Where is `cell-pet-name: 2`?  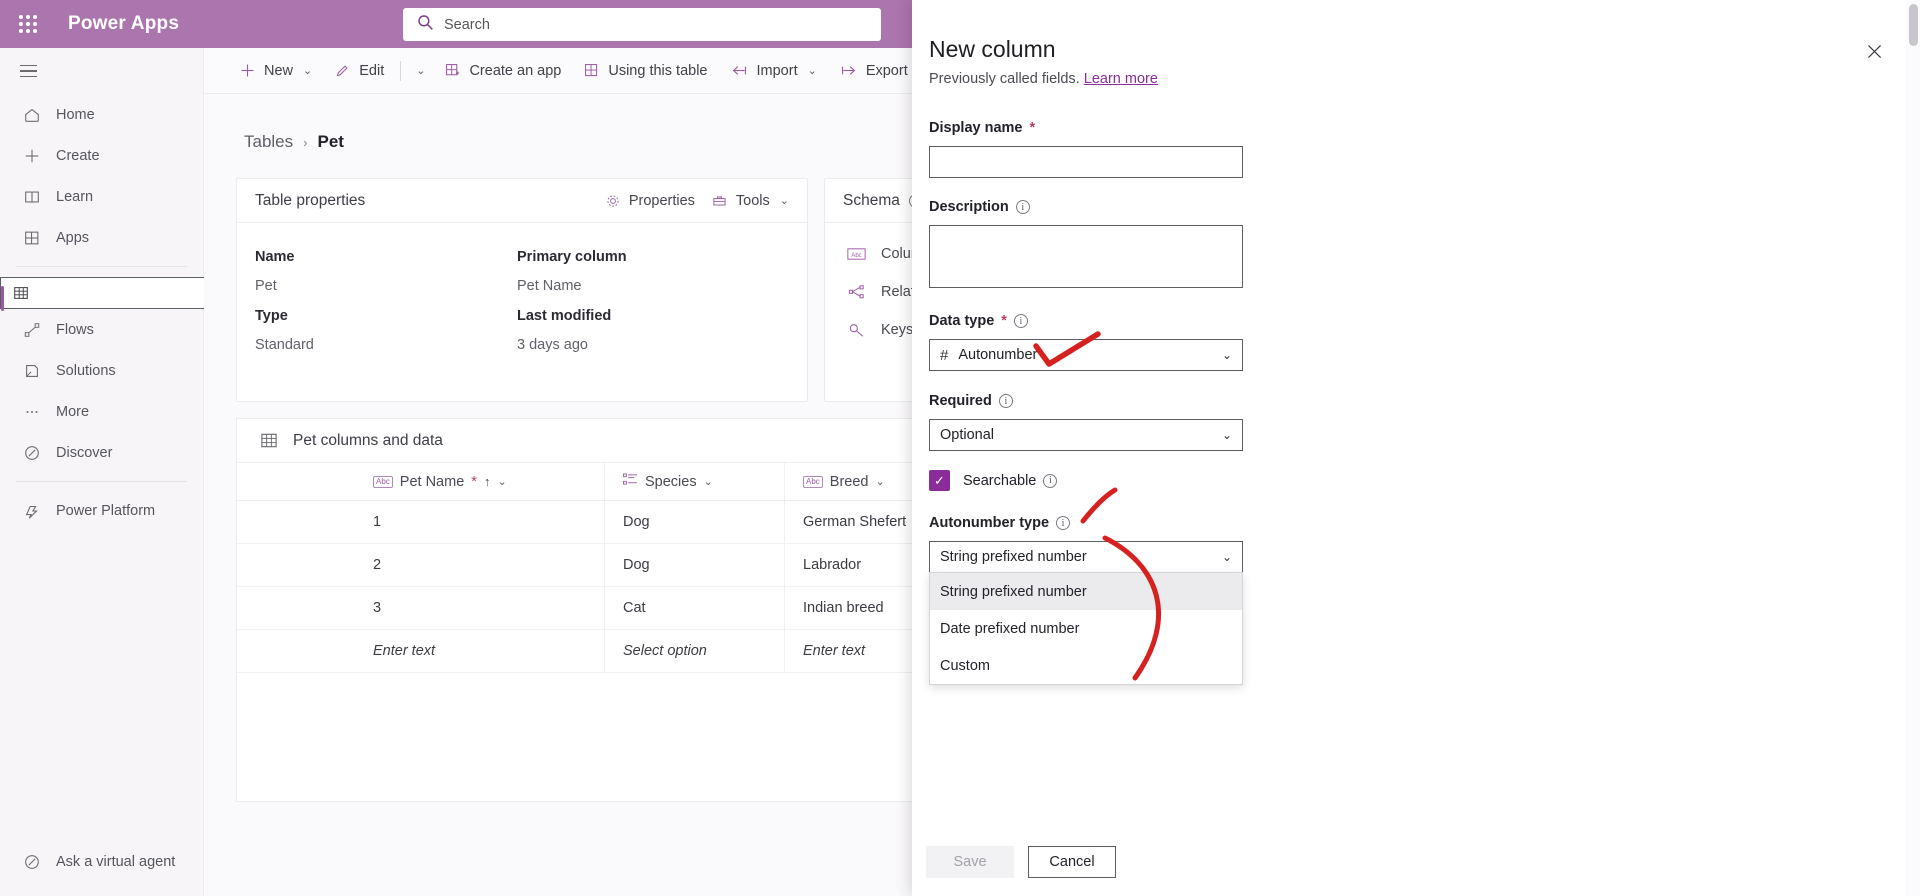
cell-pet-name: 2 is located at coordinates (480, 565).